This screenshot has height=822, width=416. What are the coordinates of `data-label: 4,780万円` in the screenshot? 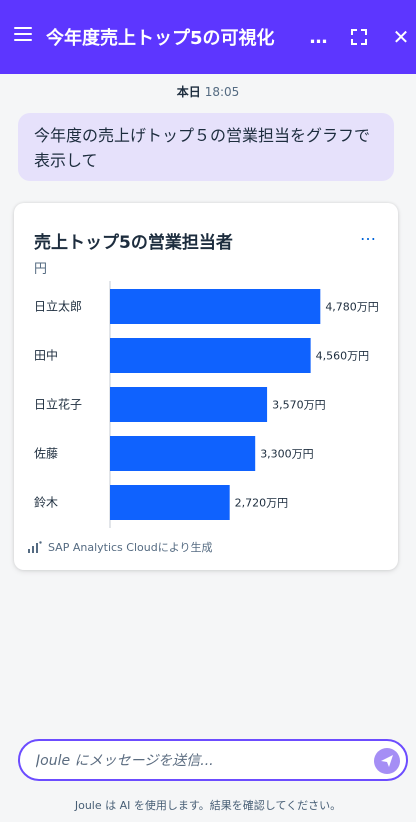 It's located at (352, 307).